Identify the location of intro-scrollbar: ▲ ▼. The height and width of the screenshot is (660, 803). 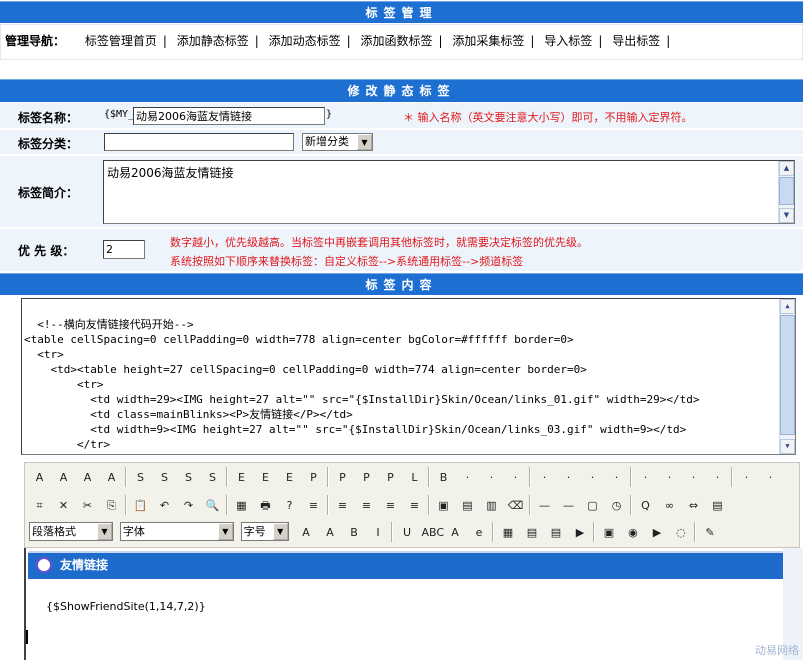
(786, 192).